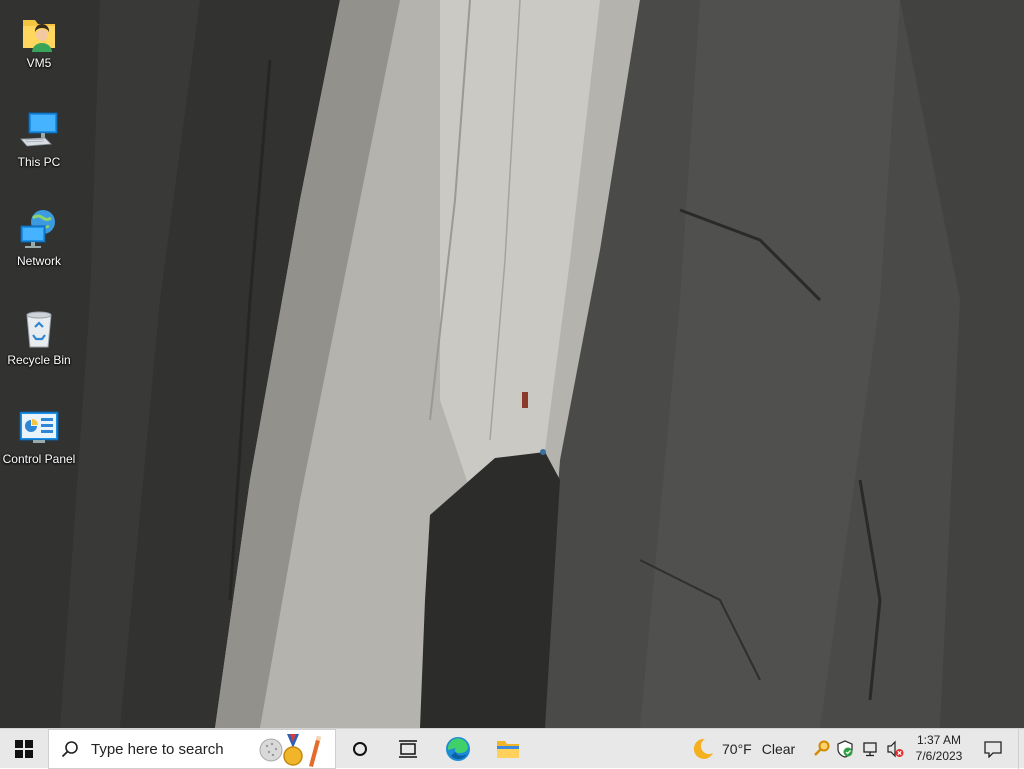 The width and height of the screenshot is (1024, 769). What do you see at coordinates (290, 750) in the screenshot?
I see `search-highlight-art-icon` at bounding box center [290, 750].